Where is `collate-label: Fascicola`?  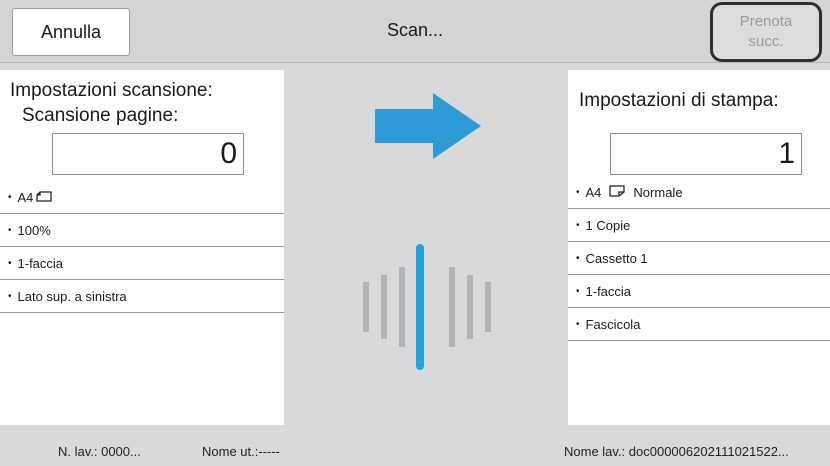
collate-label: Fascicola is located at coordinates (613, 324).